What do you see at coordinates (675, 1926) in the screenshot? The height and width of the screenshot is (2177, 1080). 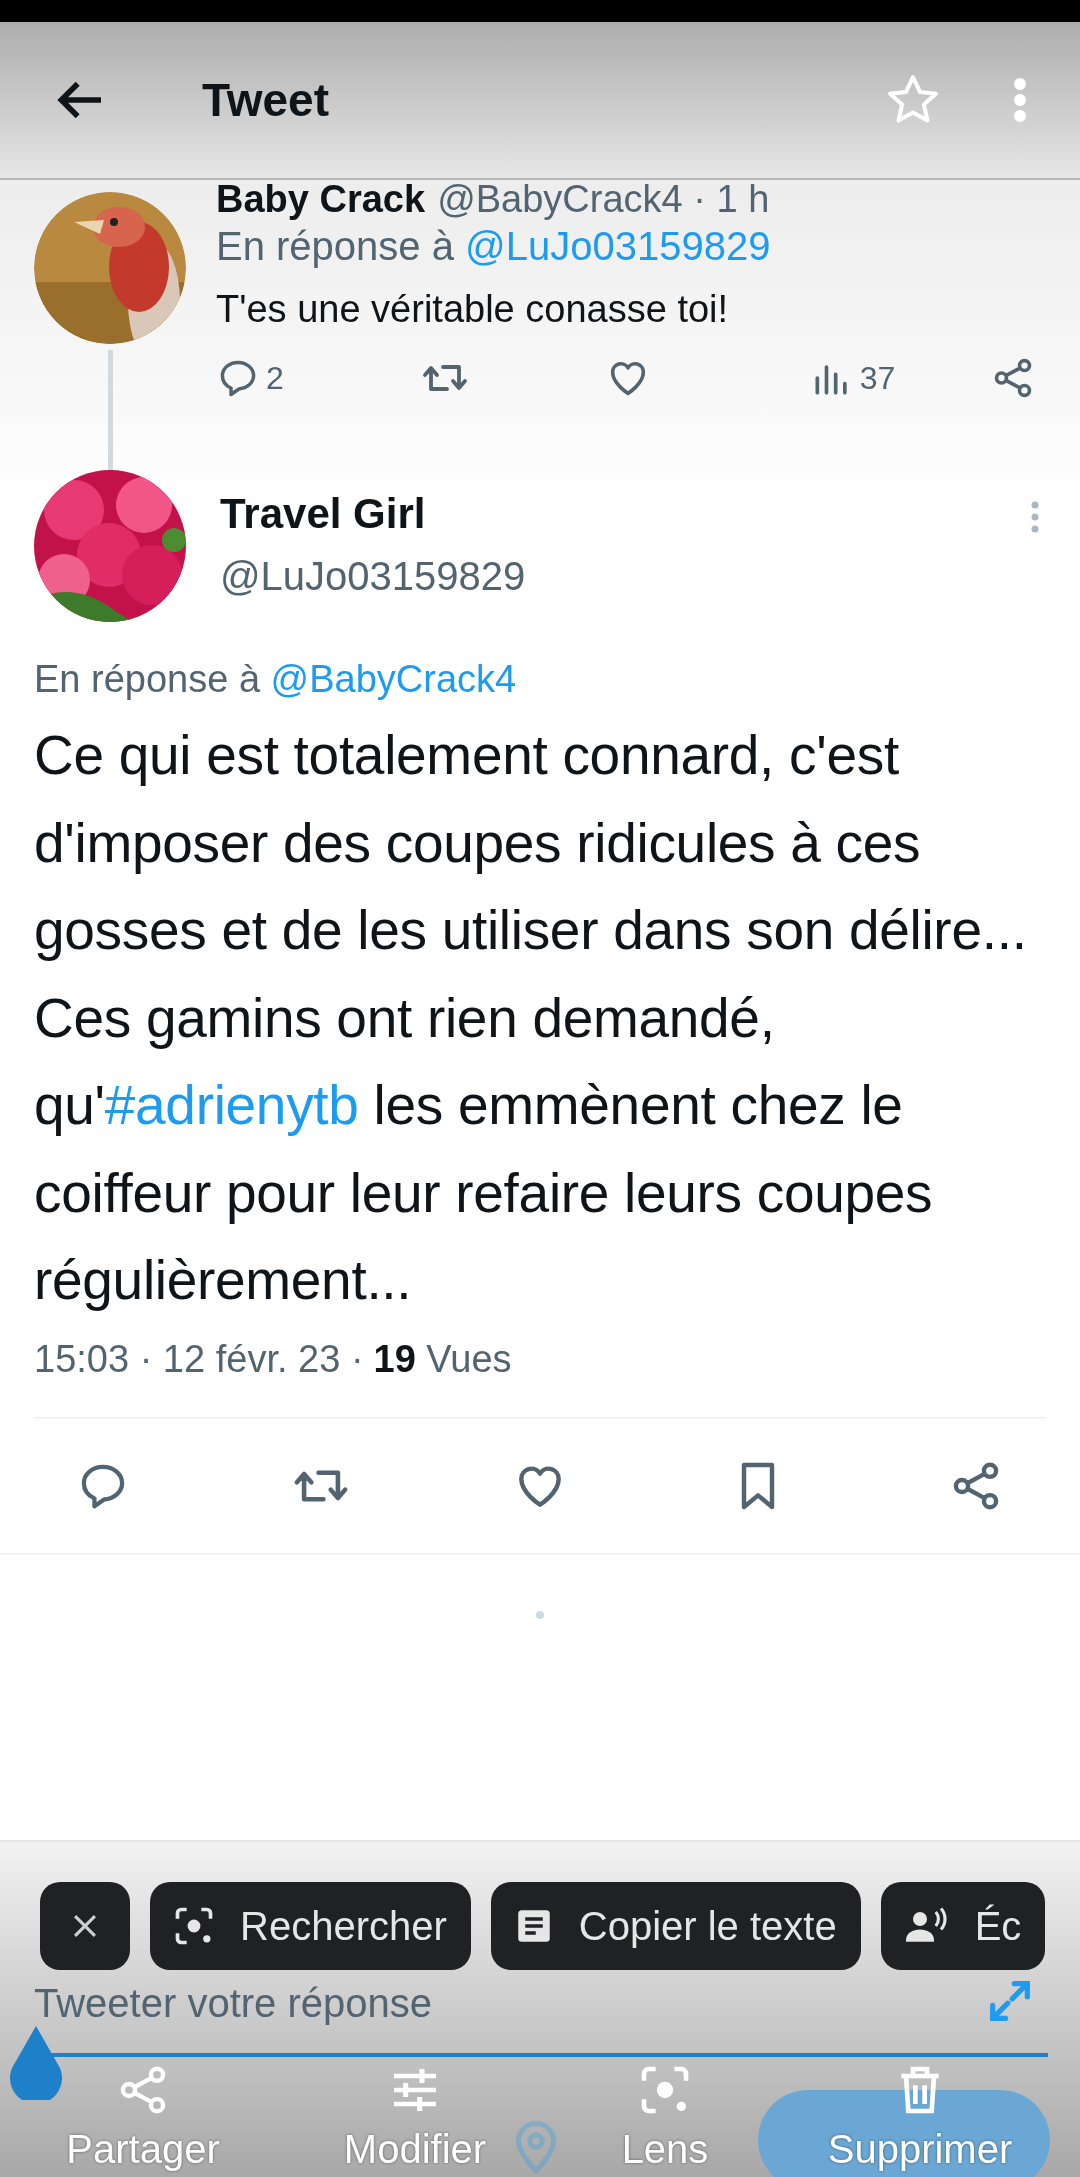 I see `menu-chip: Copier le texte` at bounding box center [675, 1926].